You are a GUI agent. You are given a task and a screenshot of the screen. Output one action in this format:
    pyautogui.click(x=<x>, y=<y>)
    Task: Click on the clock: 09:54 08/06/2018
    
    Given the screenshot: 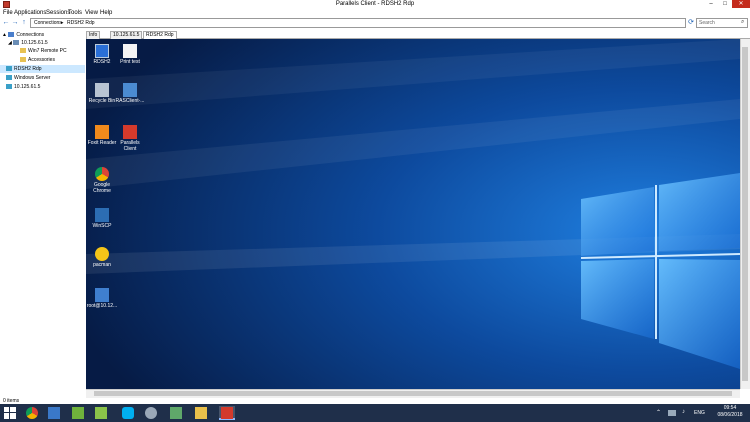 What is the action you would take?
    pyautogui.click(x=730, y=412)
    